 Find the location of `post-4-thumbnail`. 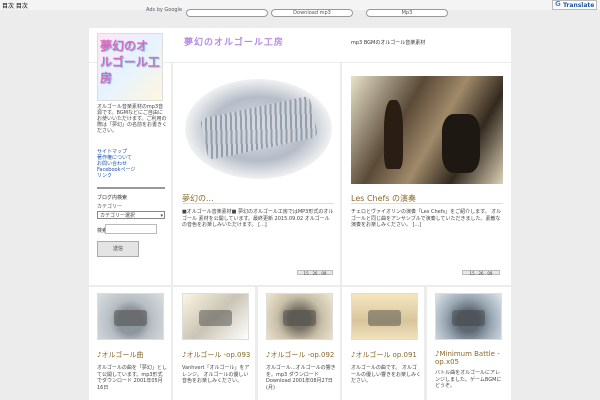

post-4-thumbnail is located at coordinates (384, 316).